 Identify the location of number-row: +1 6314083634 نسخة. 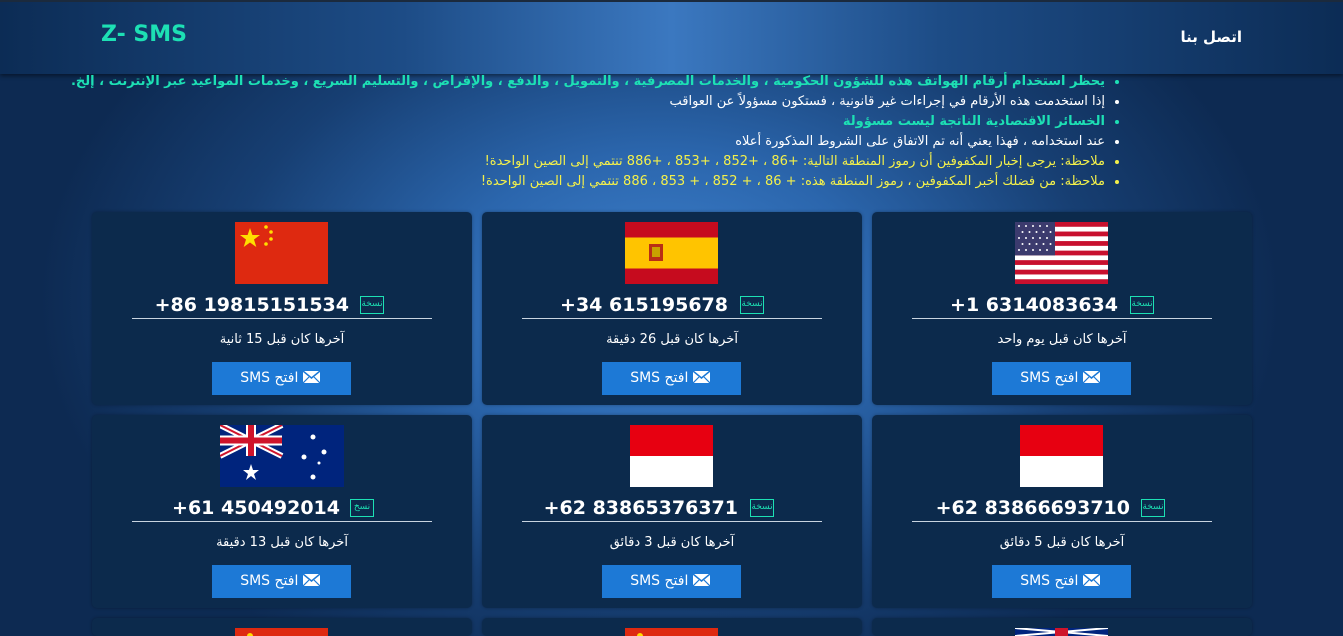
(1062, 306).